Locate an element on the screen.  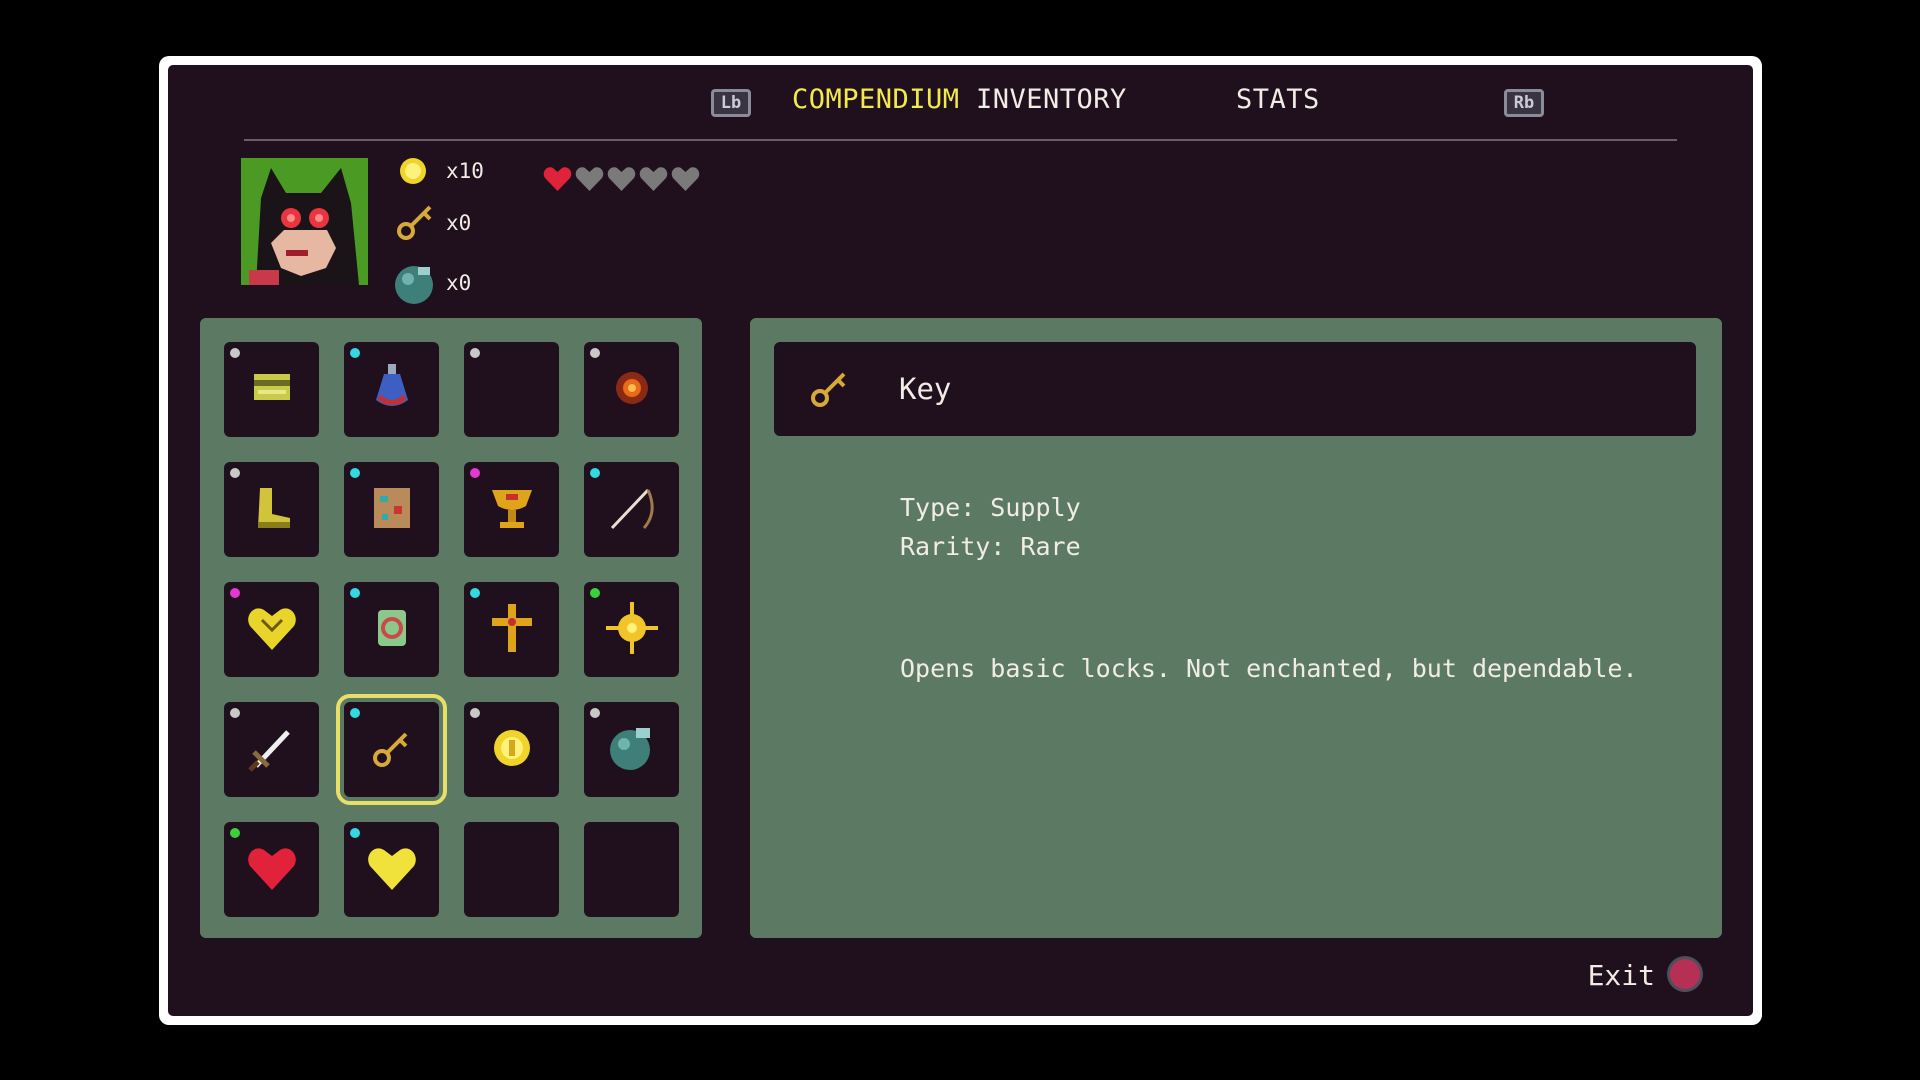
tab-bar: Lb COMPENDIUM INVENTORY STATS Rb is located at coordinates (960, 103).